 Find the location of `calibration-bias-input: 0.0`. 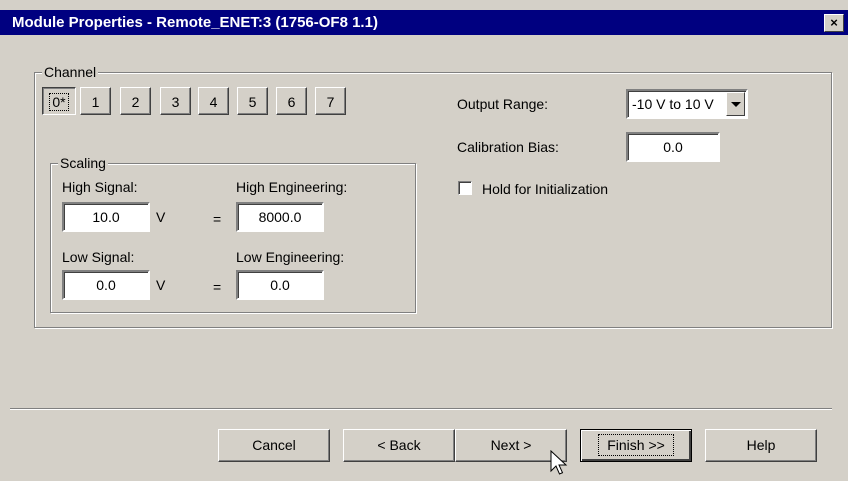

calibration-bias-input: 0.0 is located at coordinates (673, 147).